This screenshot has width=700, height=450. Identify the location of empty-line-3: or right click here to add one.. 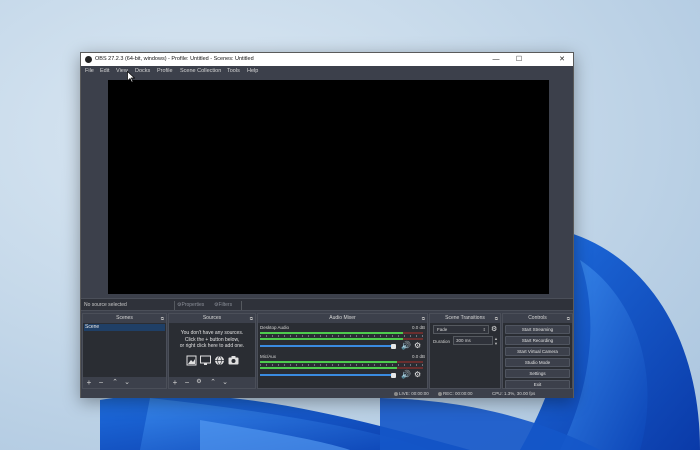
(212, 346).